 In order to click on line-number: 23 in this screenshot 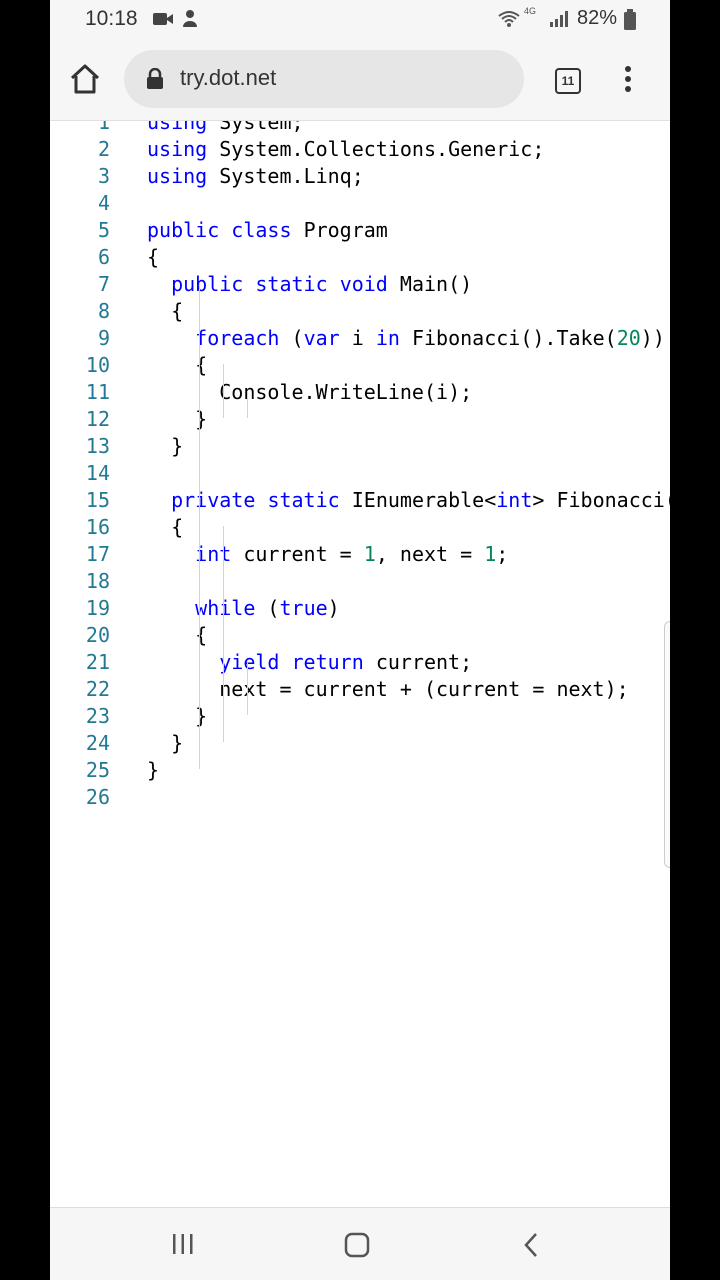, I will do `click(97, 716)`.